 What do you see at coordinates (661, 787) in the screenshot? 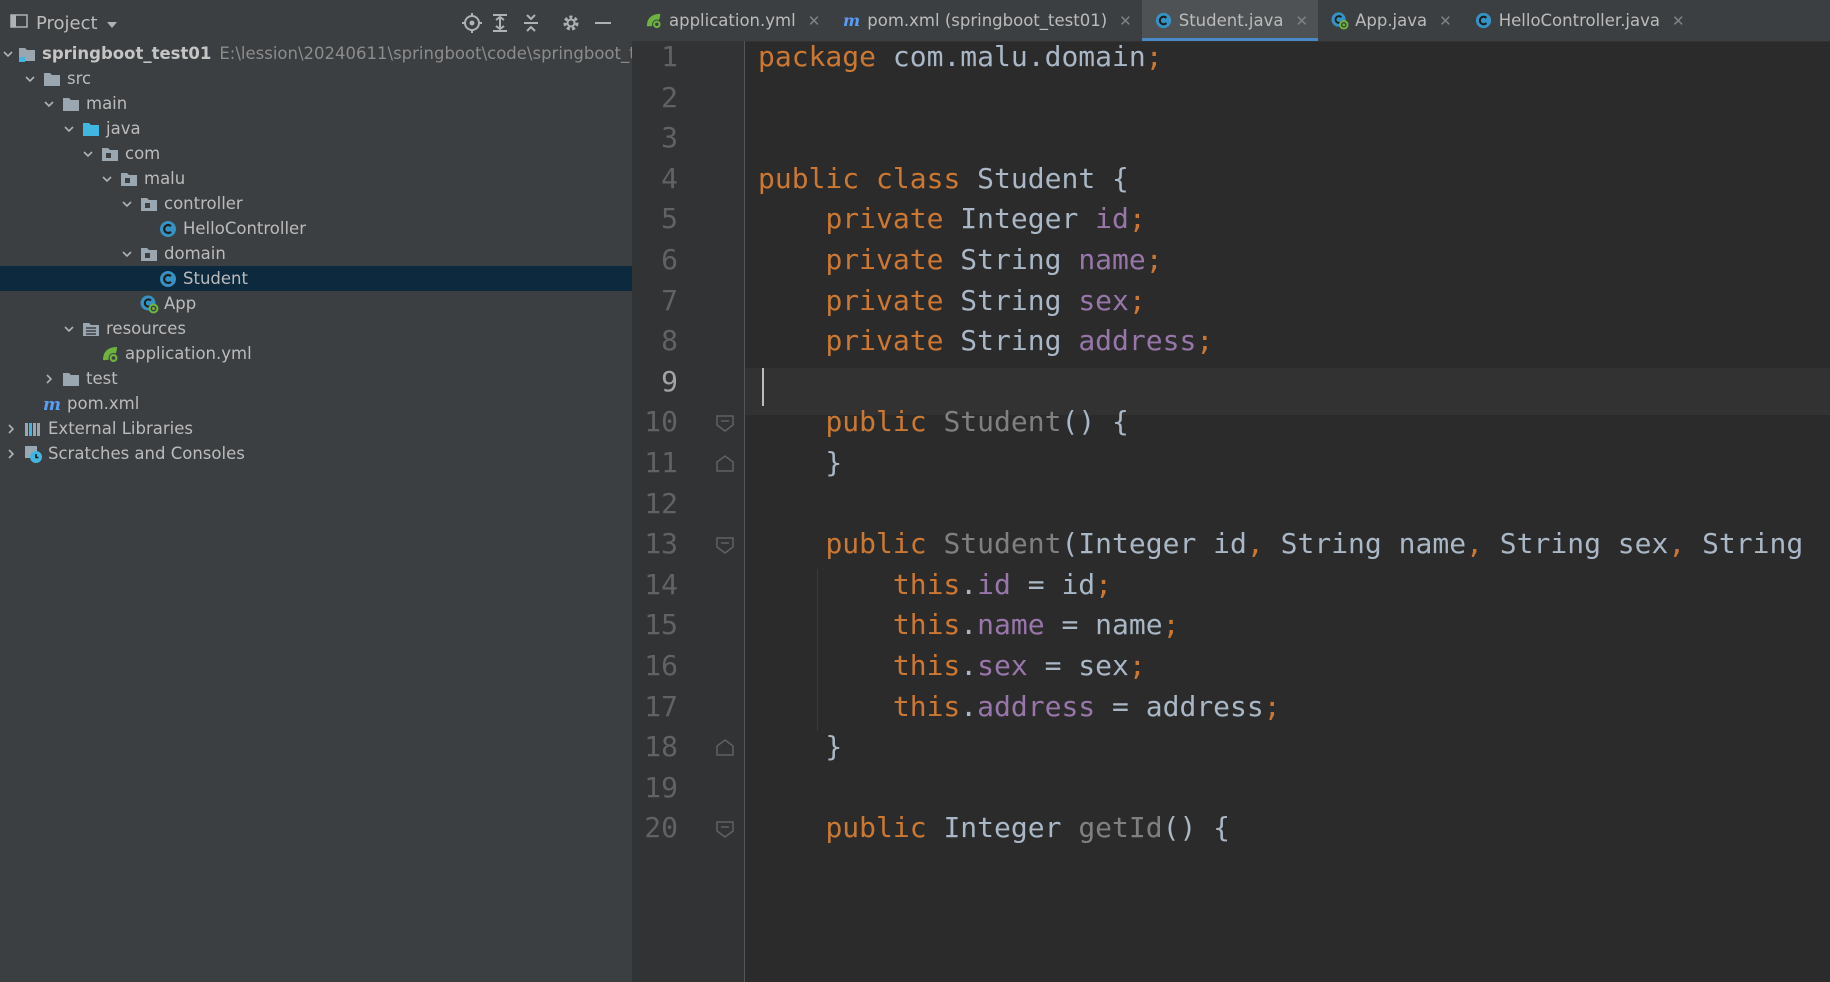
I see `line-number: 19` at bounding box center [661, 787].